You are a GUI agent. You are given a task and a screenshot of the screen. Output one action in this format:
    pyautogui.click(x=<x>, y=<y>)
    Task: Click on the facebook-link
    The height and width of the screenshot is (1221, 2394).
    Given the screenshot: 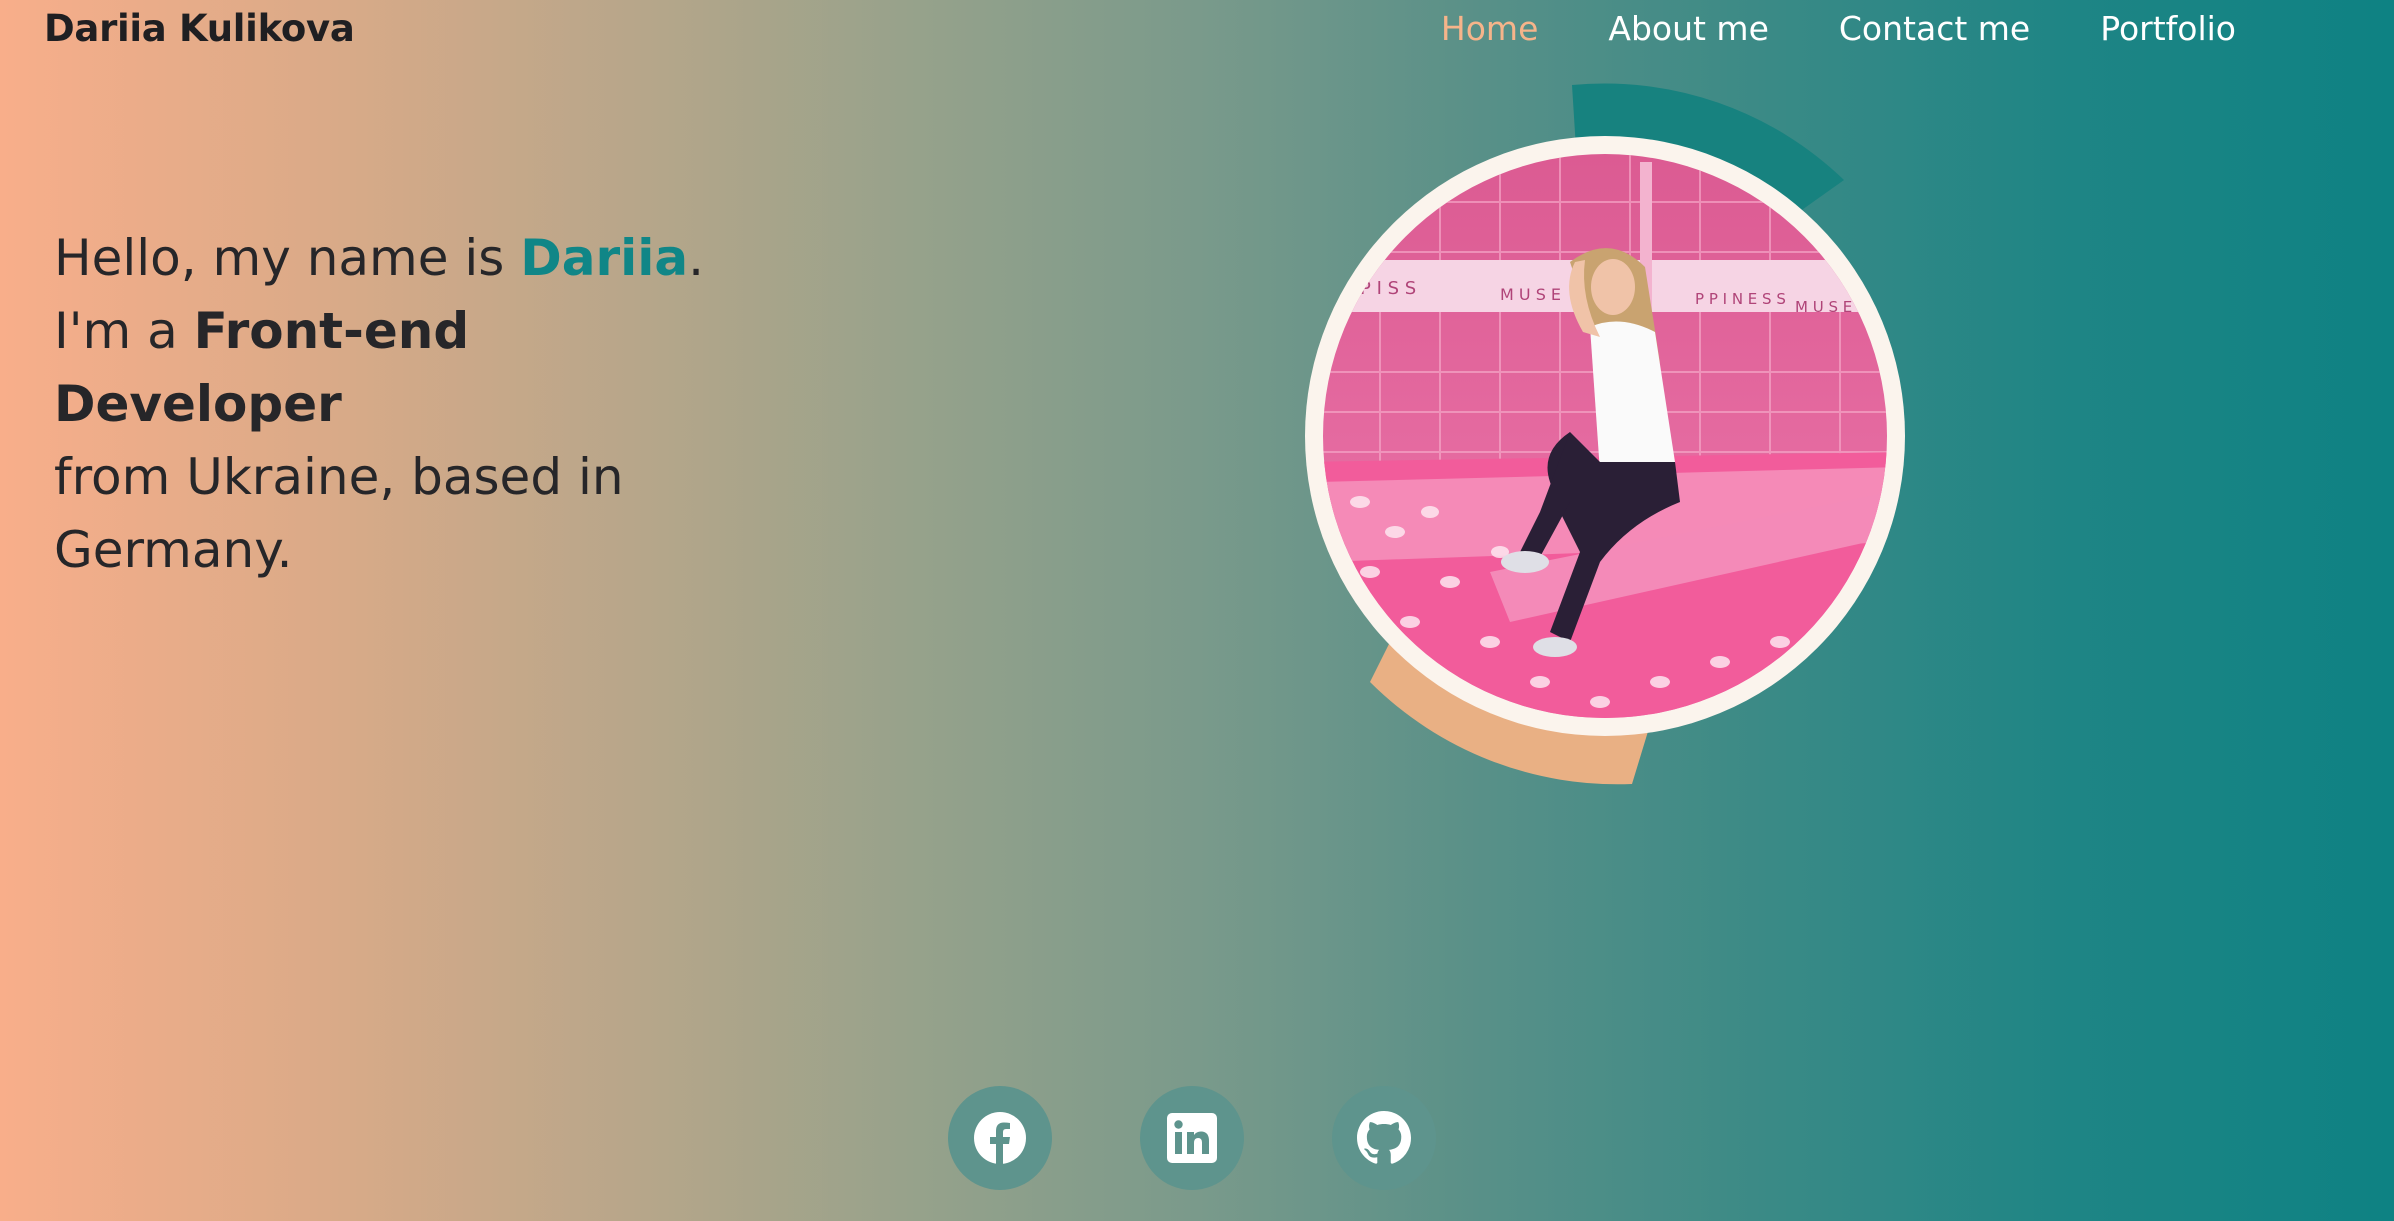 What is the action you would take?
    pyautogui.click(x=1000, y=1138)
    